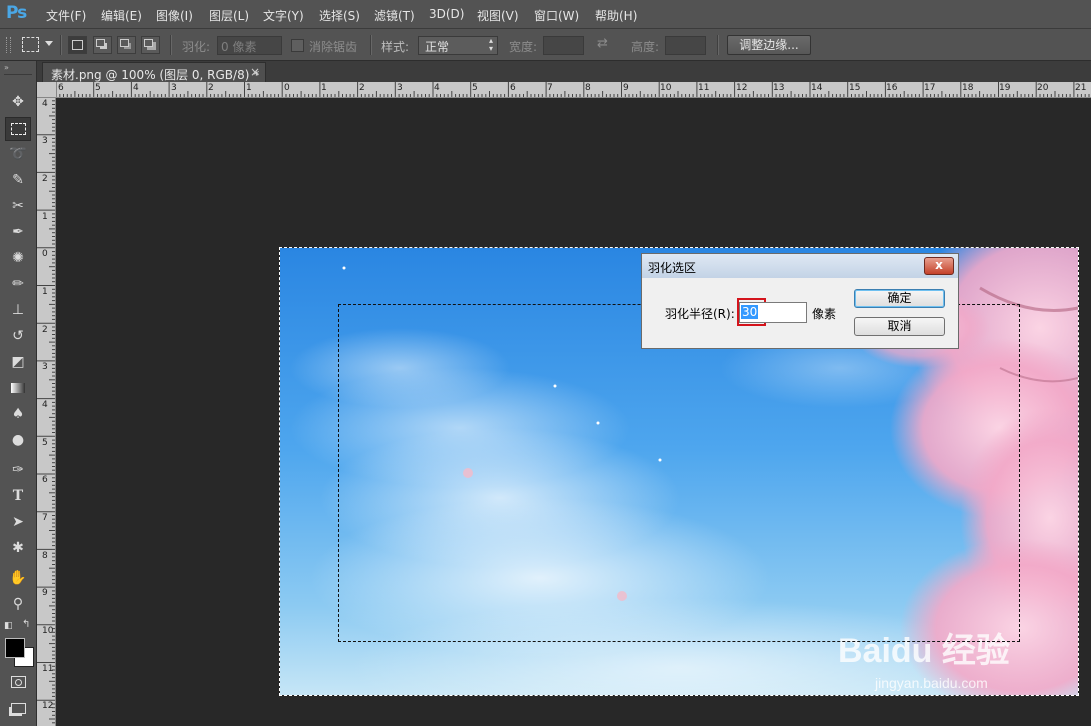  What do you see at coordinates (46, 411) in the screenshot?
I see `vertical-ruler: 4 3 2 1 0 1 2 3 4 5 6 7 8 9 10 11 12` at bounding box center [46, 411].